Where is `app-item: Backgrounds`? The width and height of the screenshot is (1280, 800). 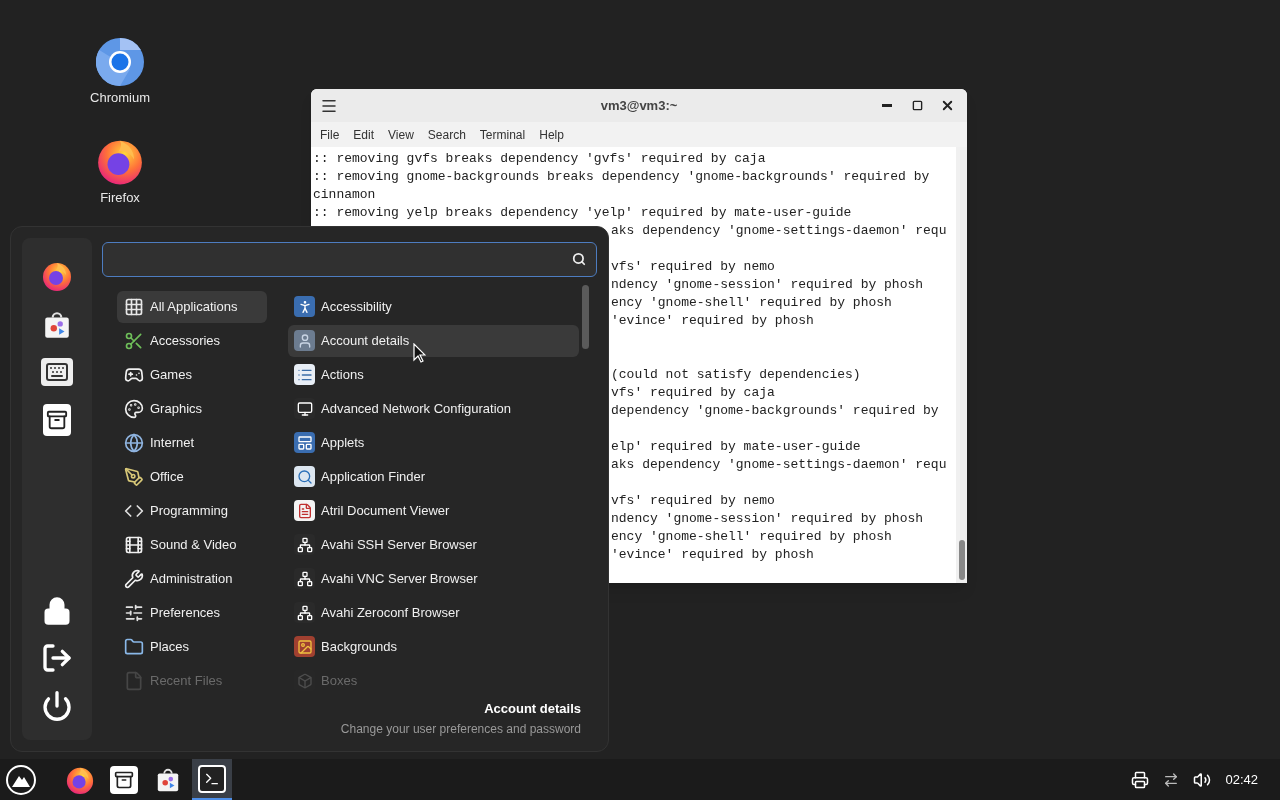
app-item: Backgrounds is located at coordinates (433, 646).